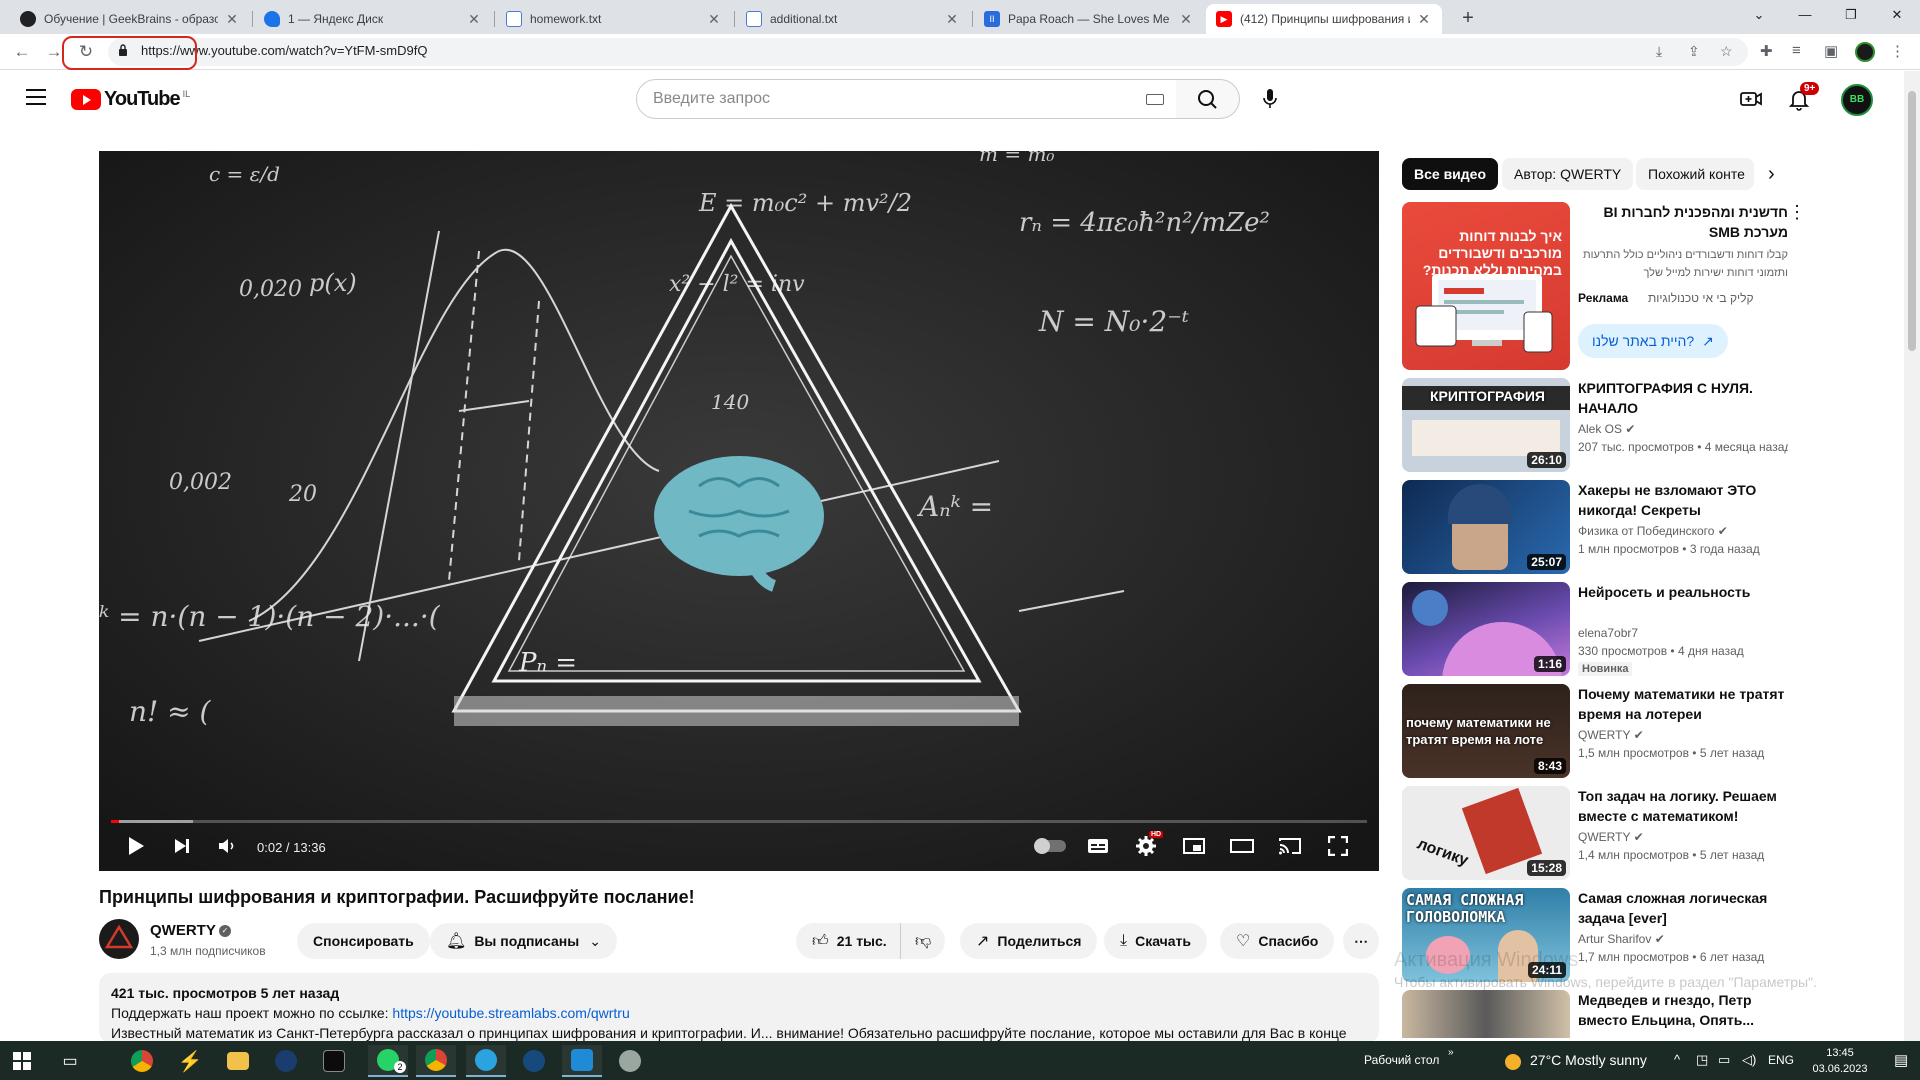 The image size is (1920, 1080). What do you see at coordinates (1401, 1060) in the screenshot?
I see `desktop-toolbar-label: Рабочий стол` at bounding box center [1401, 1060].